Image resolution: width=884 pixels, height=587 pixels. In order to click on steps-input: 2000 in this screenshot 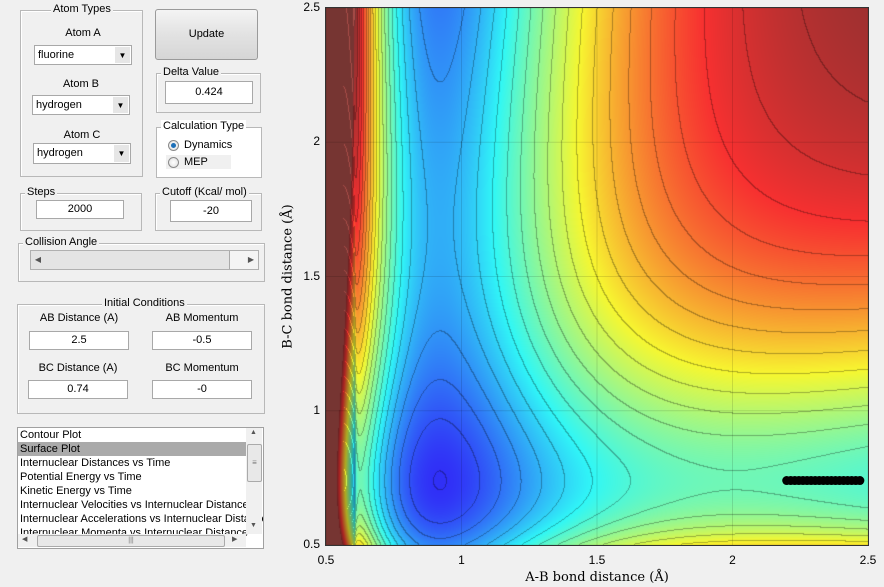, I will do `click(80, 209)`.